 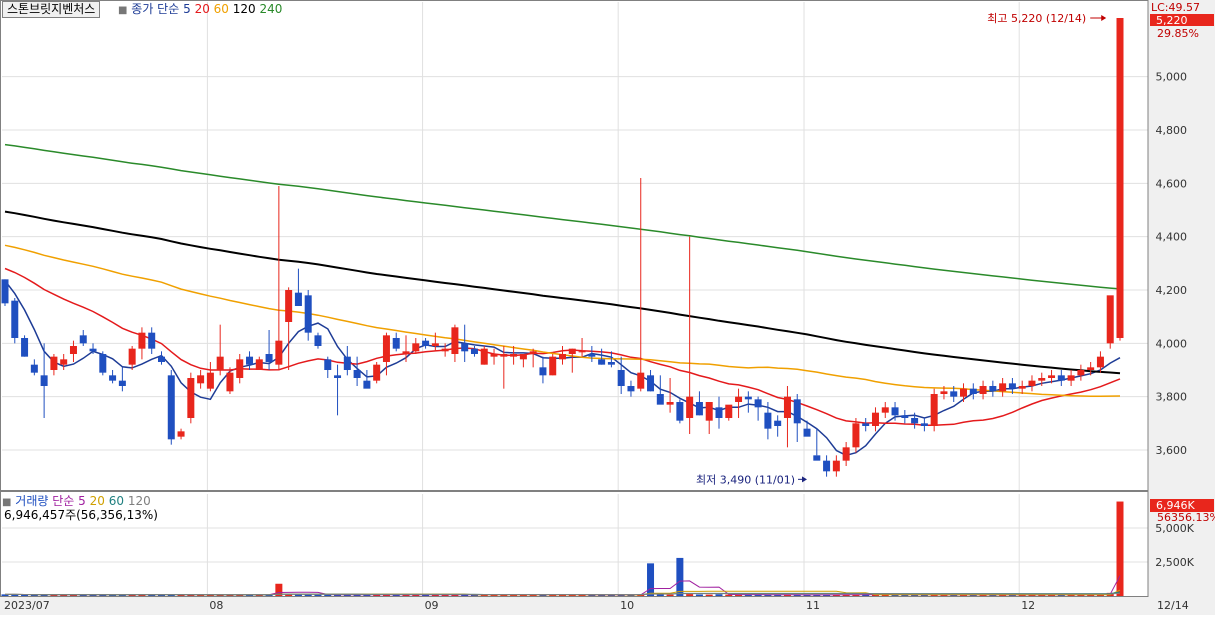 I want to click on price-legend: ■ 종가 단순 5 20 60 120 240, so click(x=200, y=10).